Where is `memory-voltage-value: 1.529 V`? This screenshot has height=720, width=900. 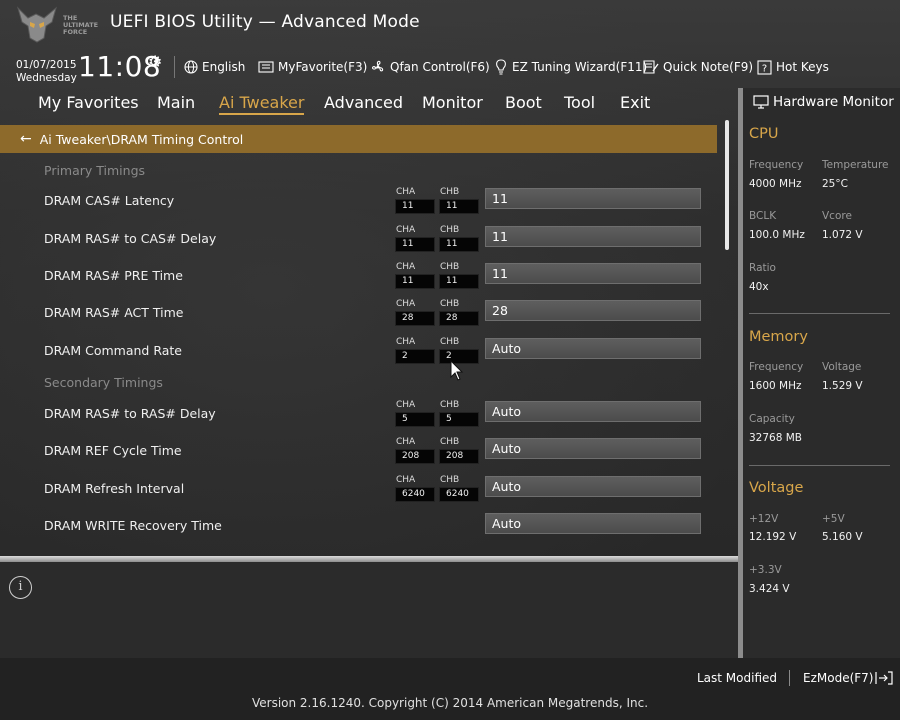
memory-voltage-value: 1.529 V is located at coordinates (842, 386).